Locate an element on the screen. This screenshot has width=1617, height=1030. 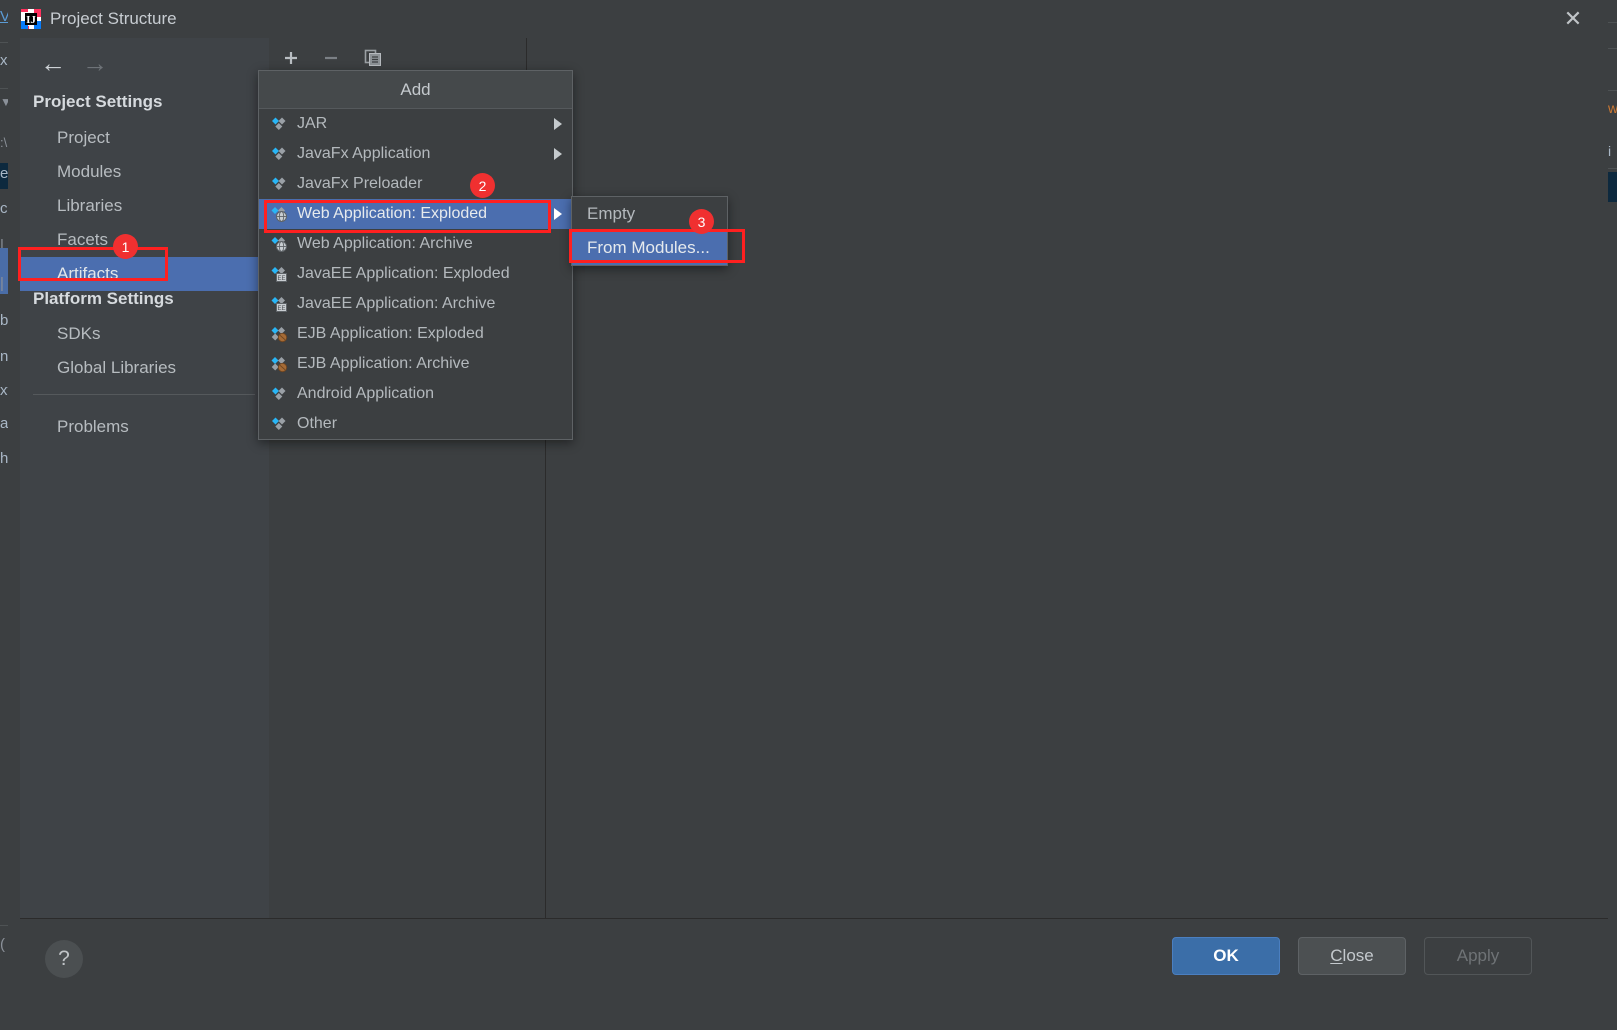
background-editor-right-strip: w i is located at coordinates (1612, 515).